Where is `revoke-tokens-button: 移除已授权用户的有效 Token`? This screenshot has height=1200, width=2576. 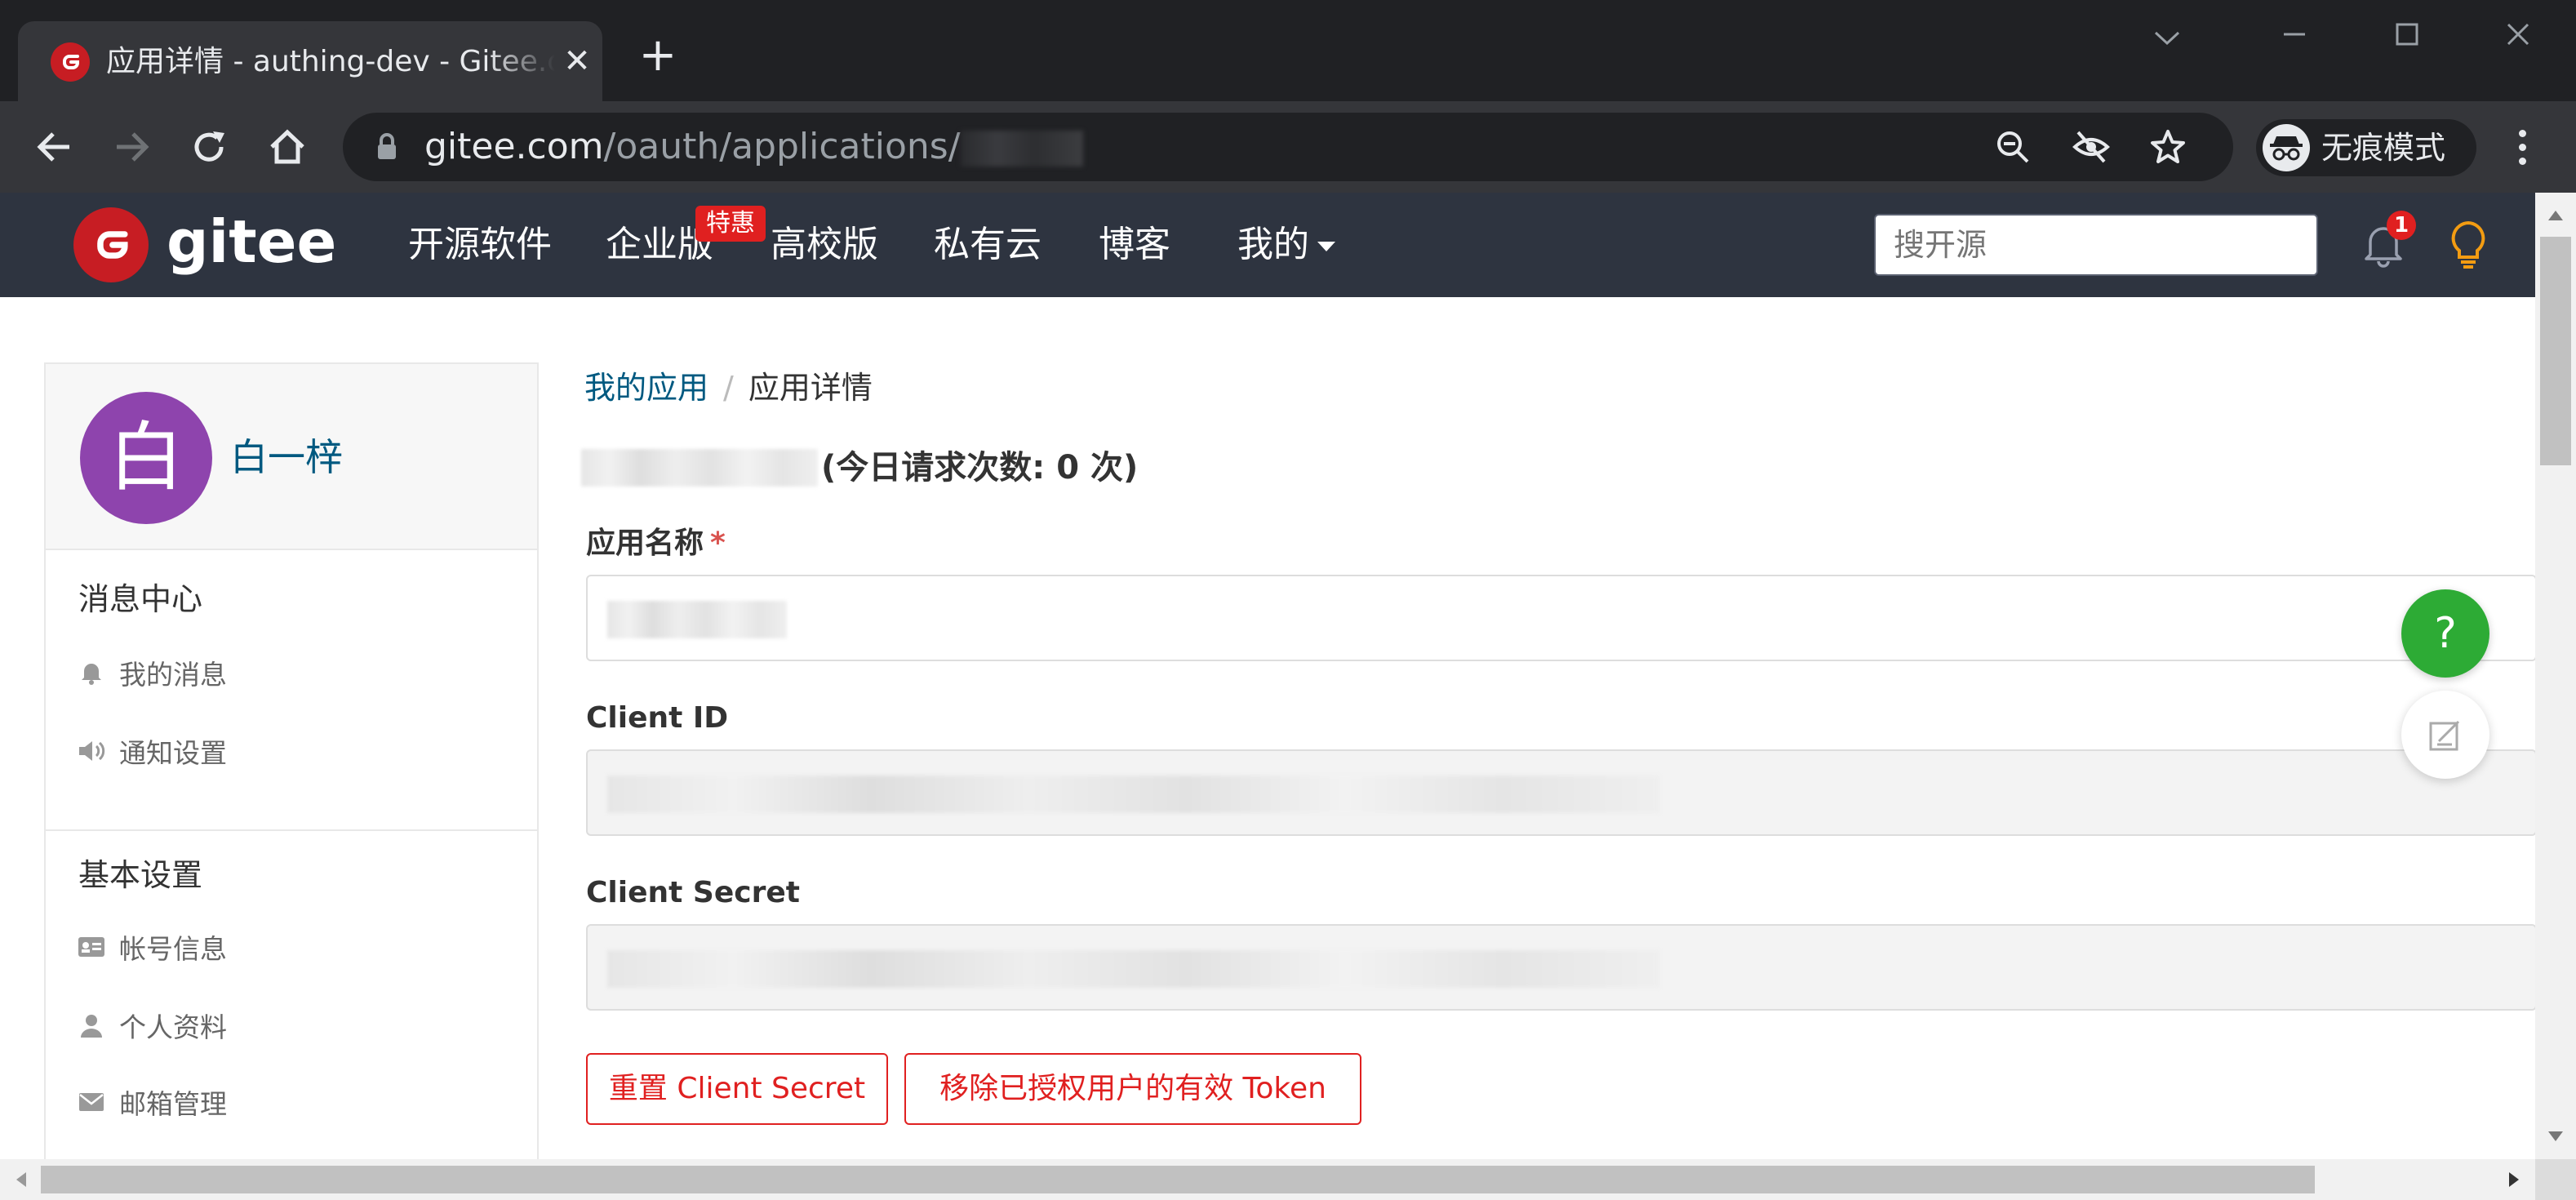 revoke-tokens-button: 移除已授权用户的有效 Token is located at coordinates (1132, 1089).